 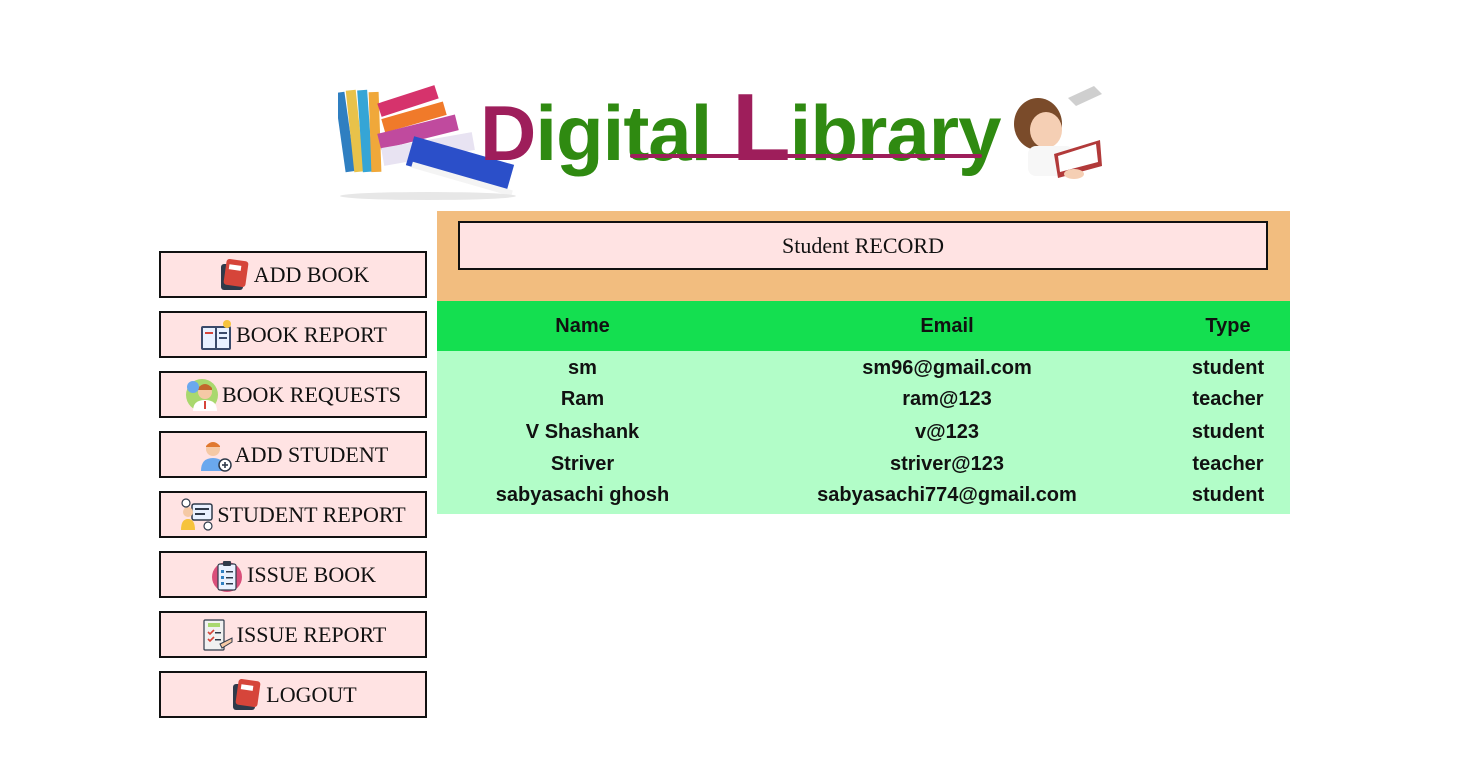 I want to click on sidebar-item-student-report: STUDENT REPORT, so click(x=293, y=514).